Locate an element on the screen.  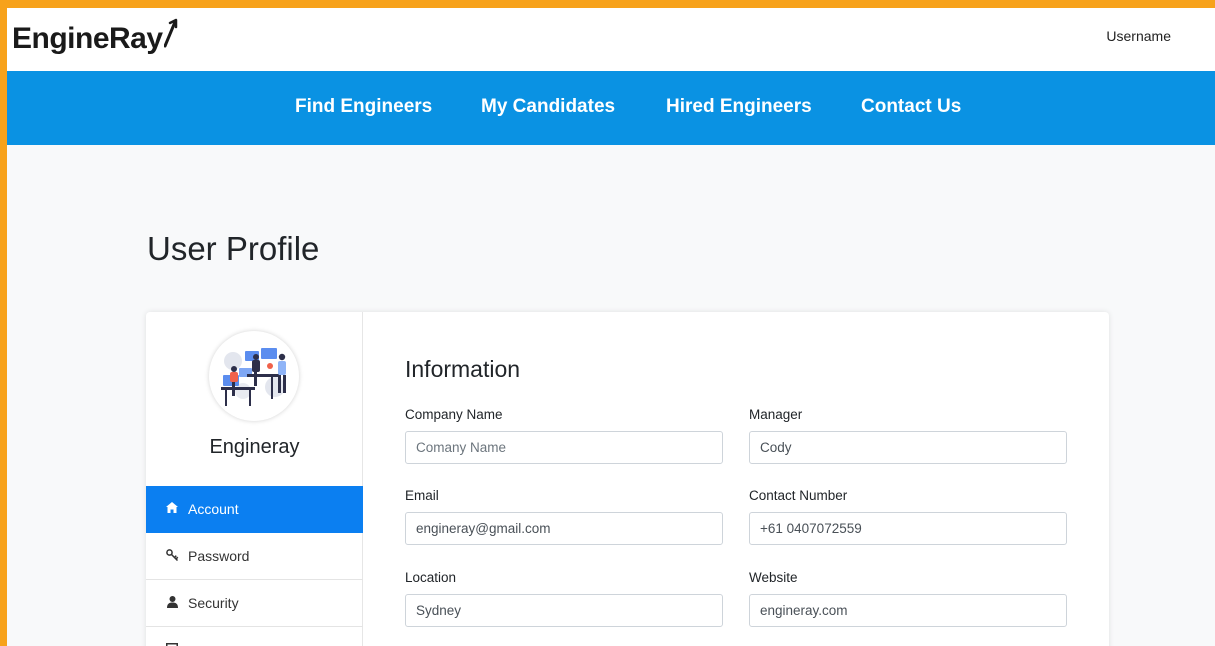
location-input is located at coordinates (564, 610).